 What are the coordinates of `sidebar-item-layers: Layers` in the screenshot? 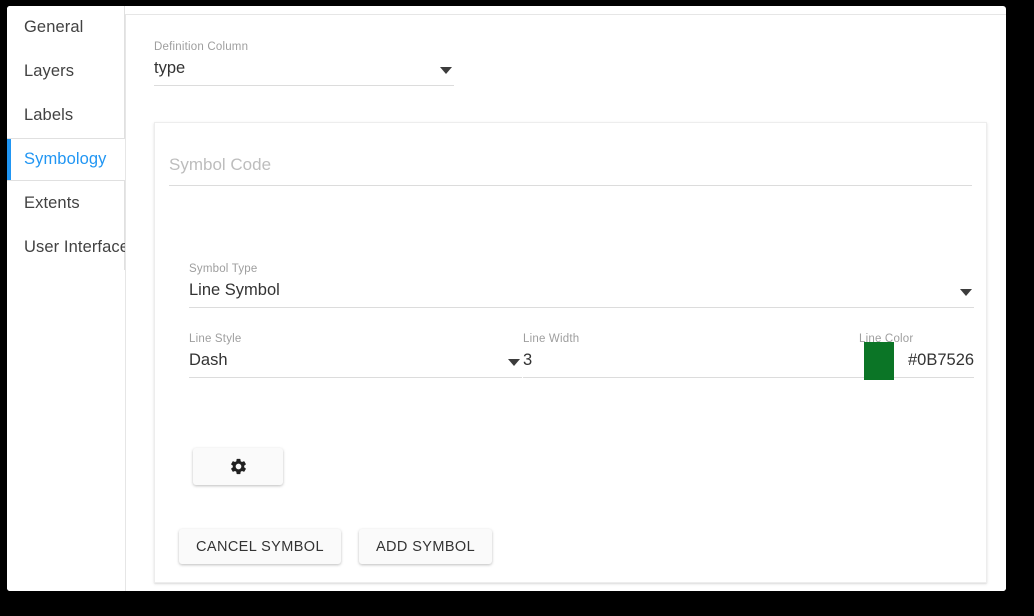 It's located at (66, 71).